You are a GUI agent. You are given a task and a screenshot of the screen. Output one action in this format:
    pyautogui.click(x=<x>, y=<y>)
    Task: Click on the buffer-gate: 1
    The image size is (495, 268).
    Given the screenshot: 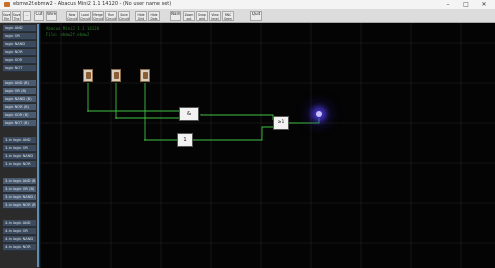 What is the action you would take?
    pyautogui.click(x=185, y=140)
    